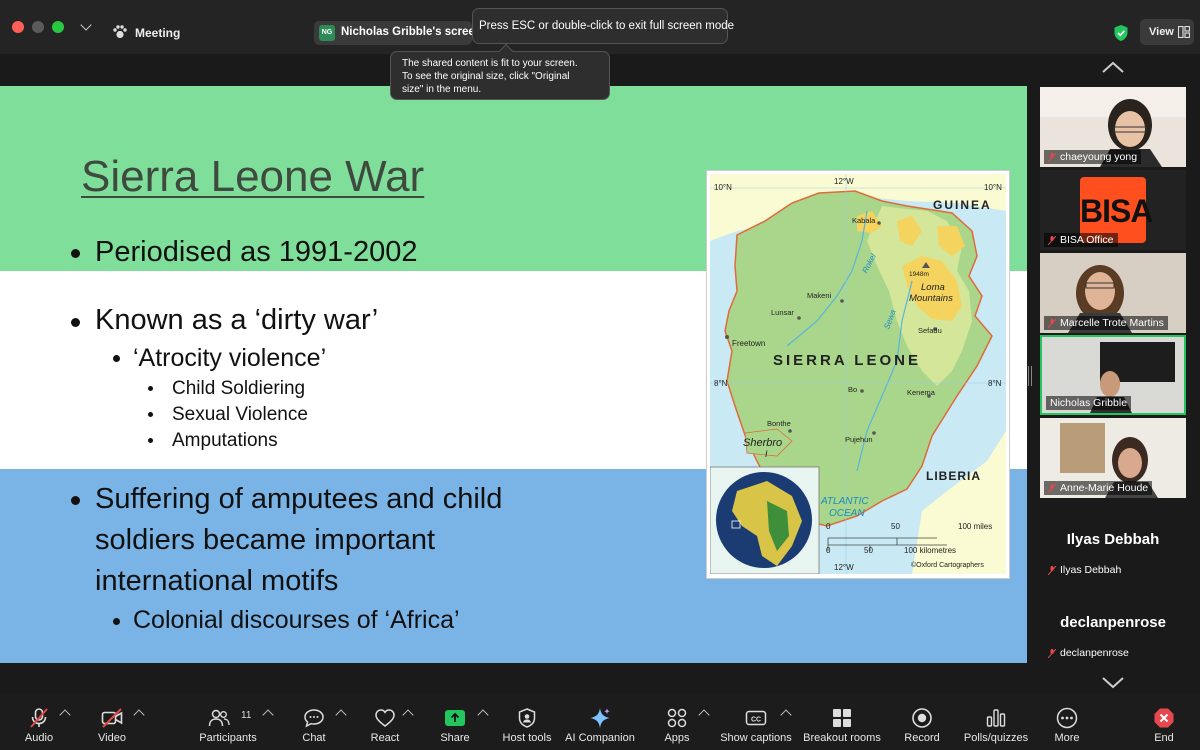 This screenshot has width=1200, height=750. I want to click on panel-resize-handle, so click(1030, 376).